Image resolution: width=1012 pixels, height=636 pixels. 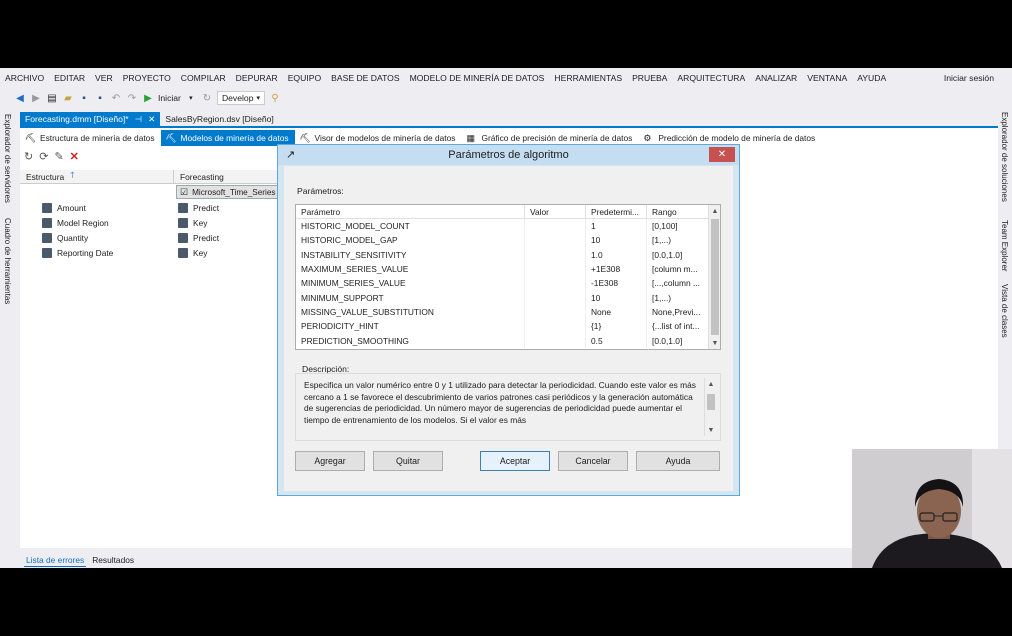 What do you see at coordinates (557, 138) in the screenshot?
I see `tab-label: Gráfico de precisión de minería de datos` at bounding box center [557, 138].